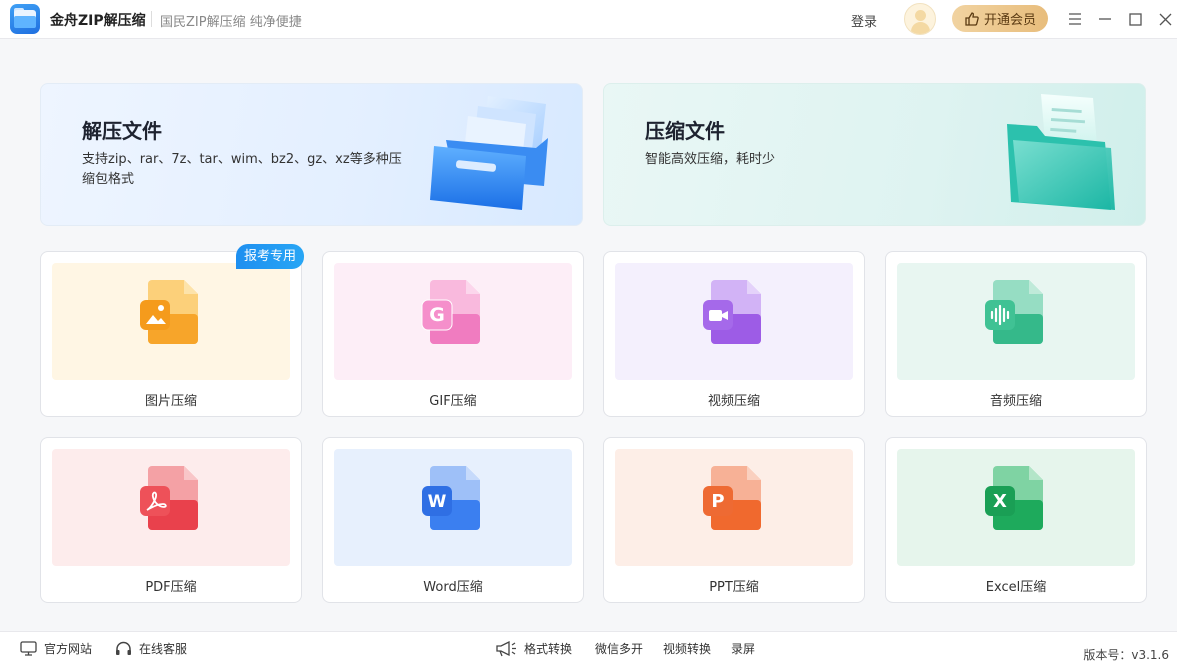 This screenshot has width=1177, height=663. What do you see at coordinates (1014, 498) in the screenshot?
I see `excel-file-icon: X` at bounding box center [1014, 498].